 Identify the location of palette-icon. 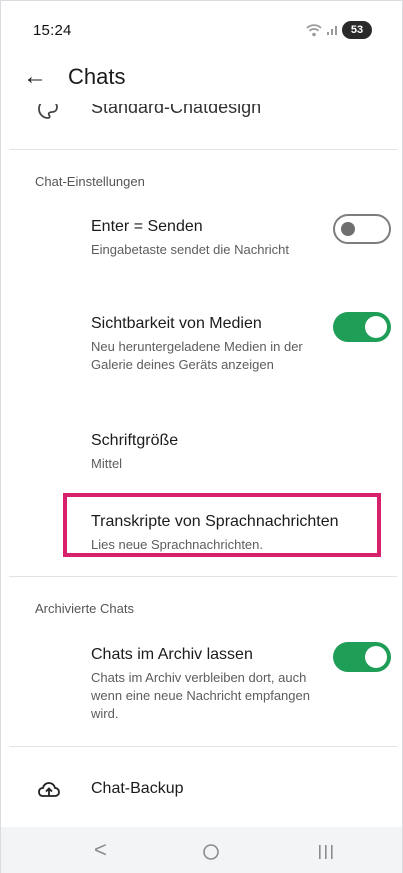
(48, 111).